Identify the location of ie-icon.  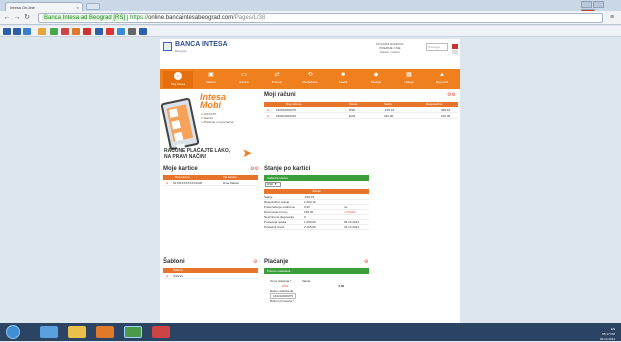
(49, 332).